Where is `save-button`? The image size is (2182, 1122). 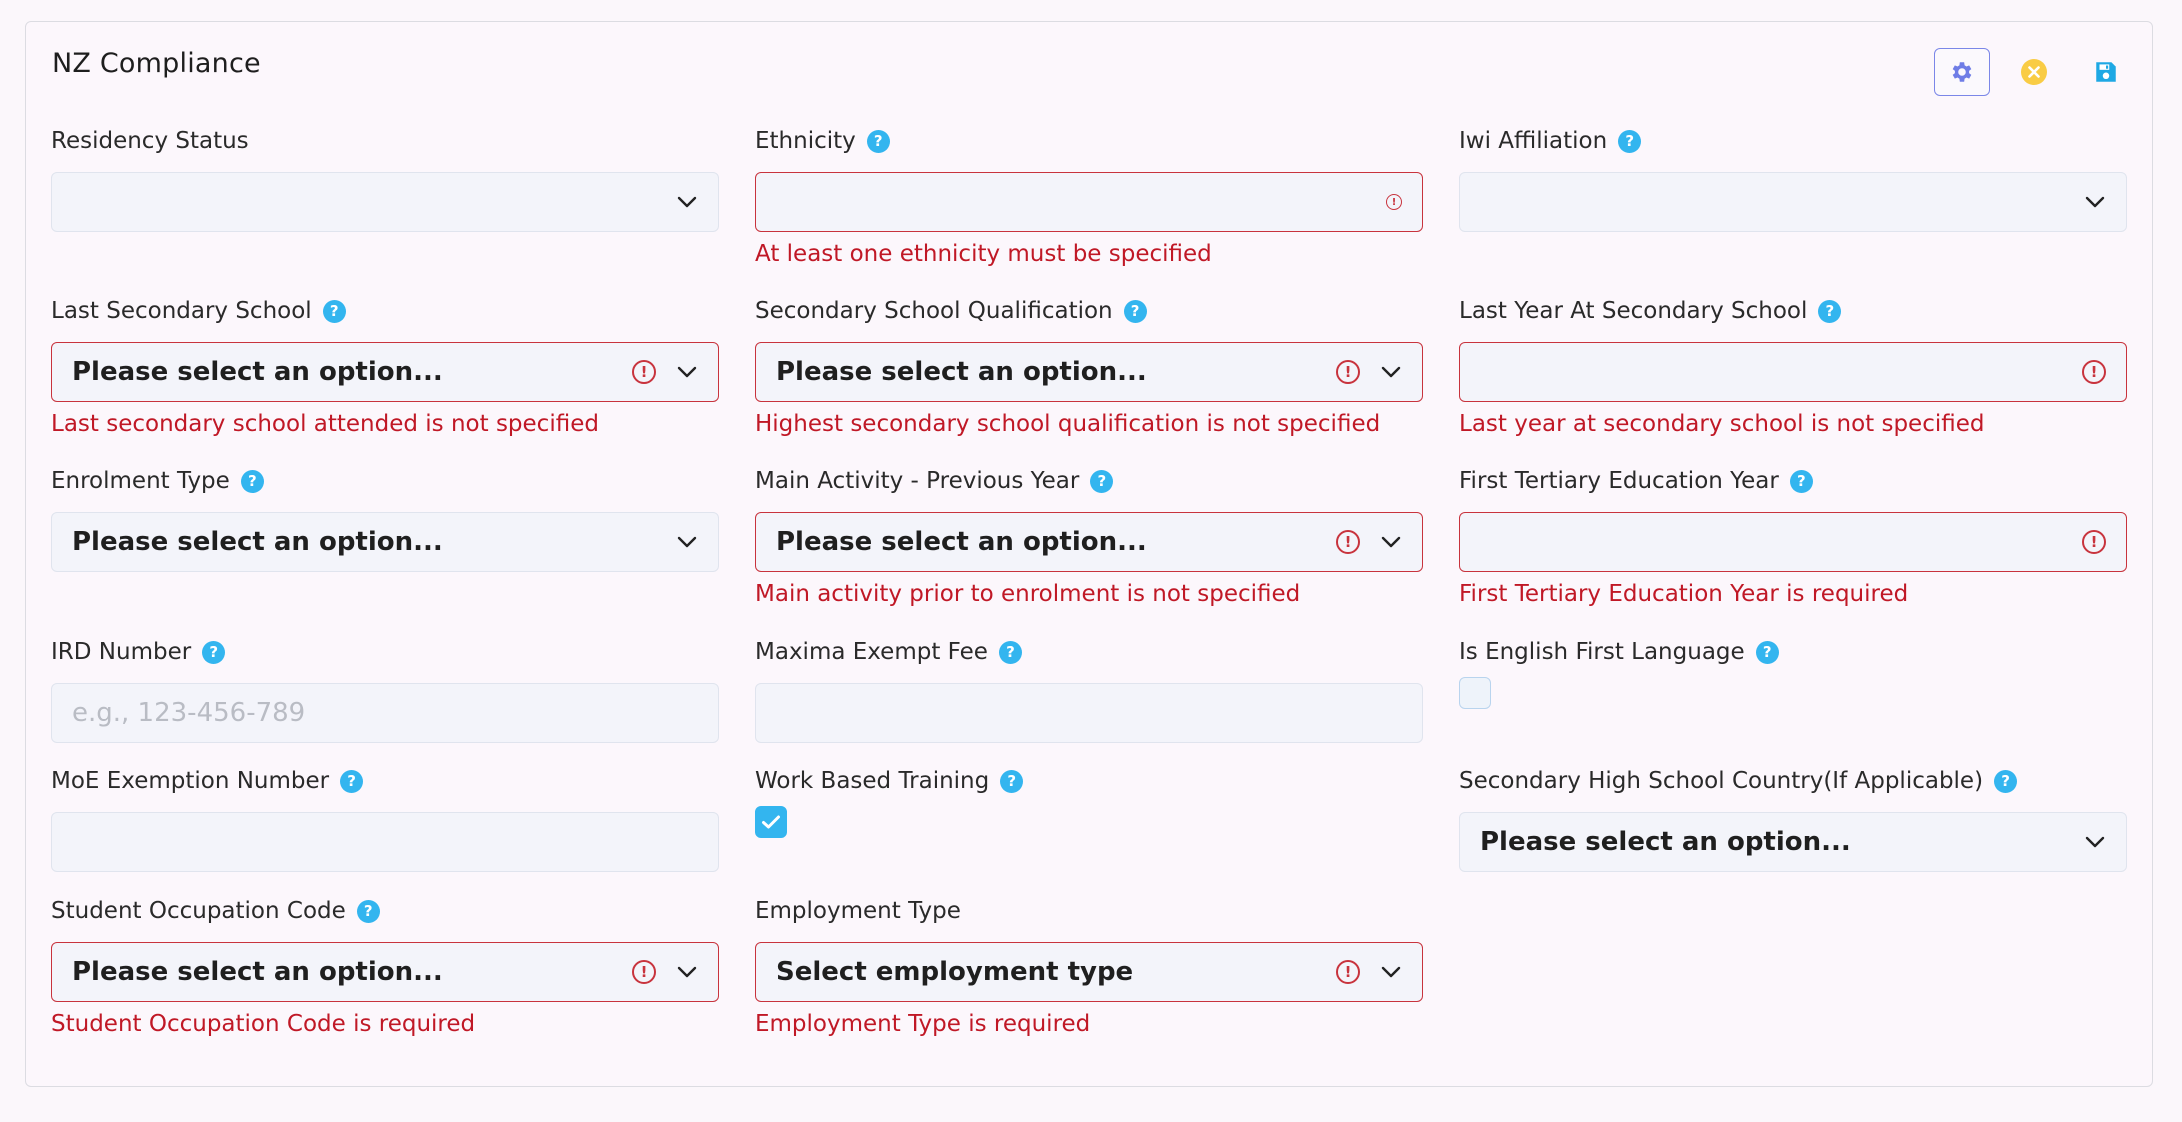
save-button is located at coordinates (2106, 72).